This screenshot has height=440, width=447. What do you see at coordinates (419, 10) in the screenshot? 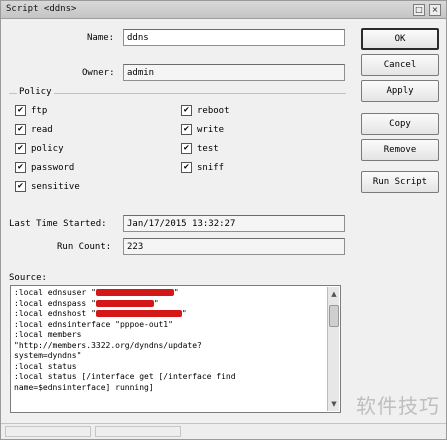
I see `minimize-icon: □` at bounding box center [419, 10].